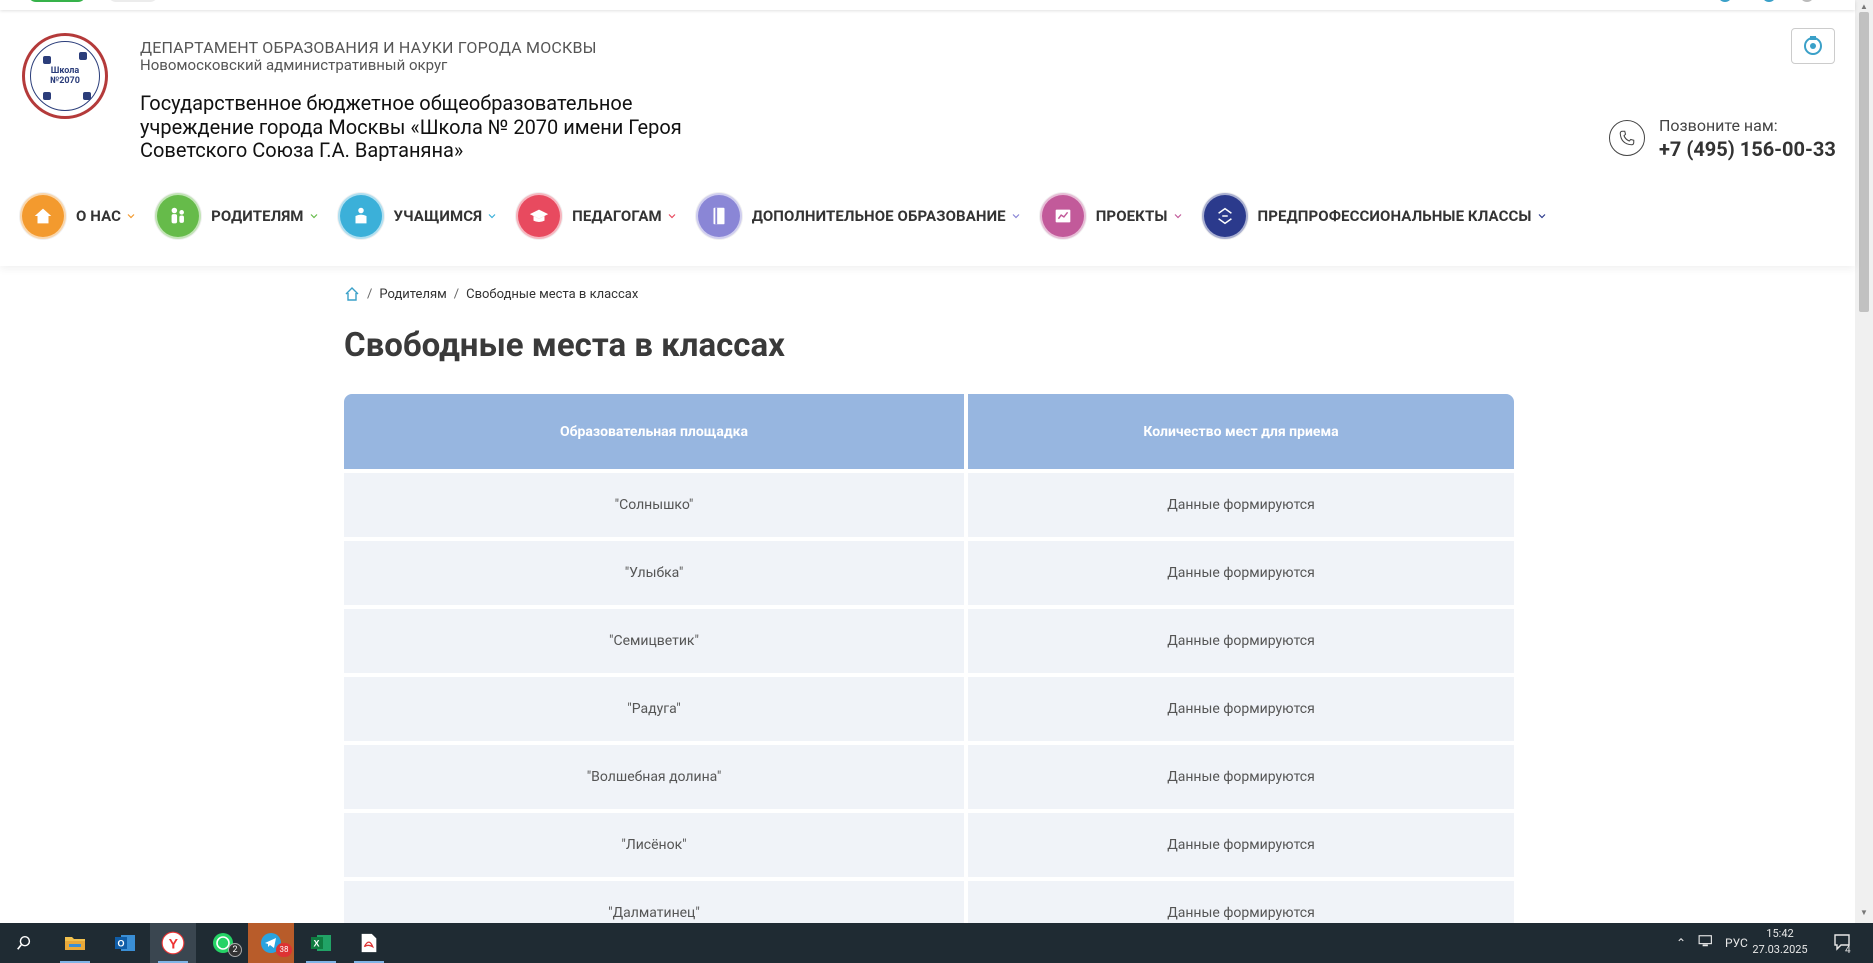  What do you see at coordinates (654, 709) in the screenshot?
I see `table-cell-site: "Радуга"` at bounding box center [654, 709].